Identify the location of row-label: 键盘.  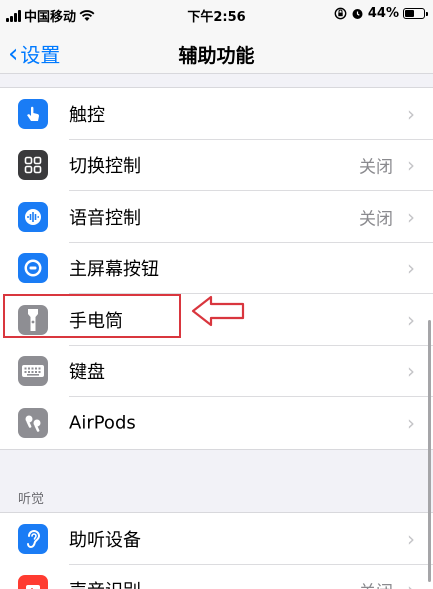
(87, 373).